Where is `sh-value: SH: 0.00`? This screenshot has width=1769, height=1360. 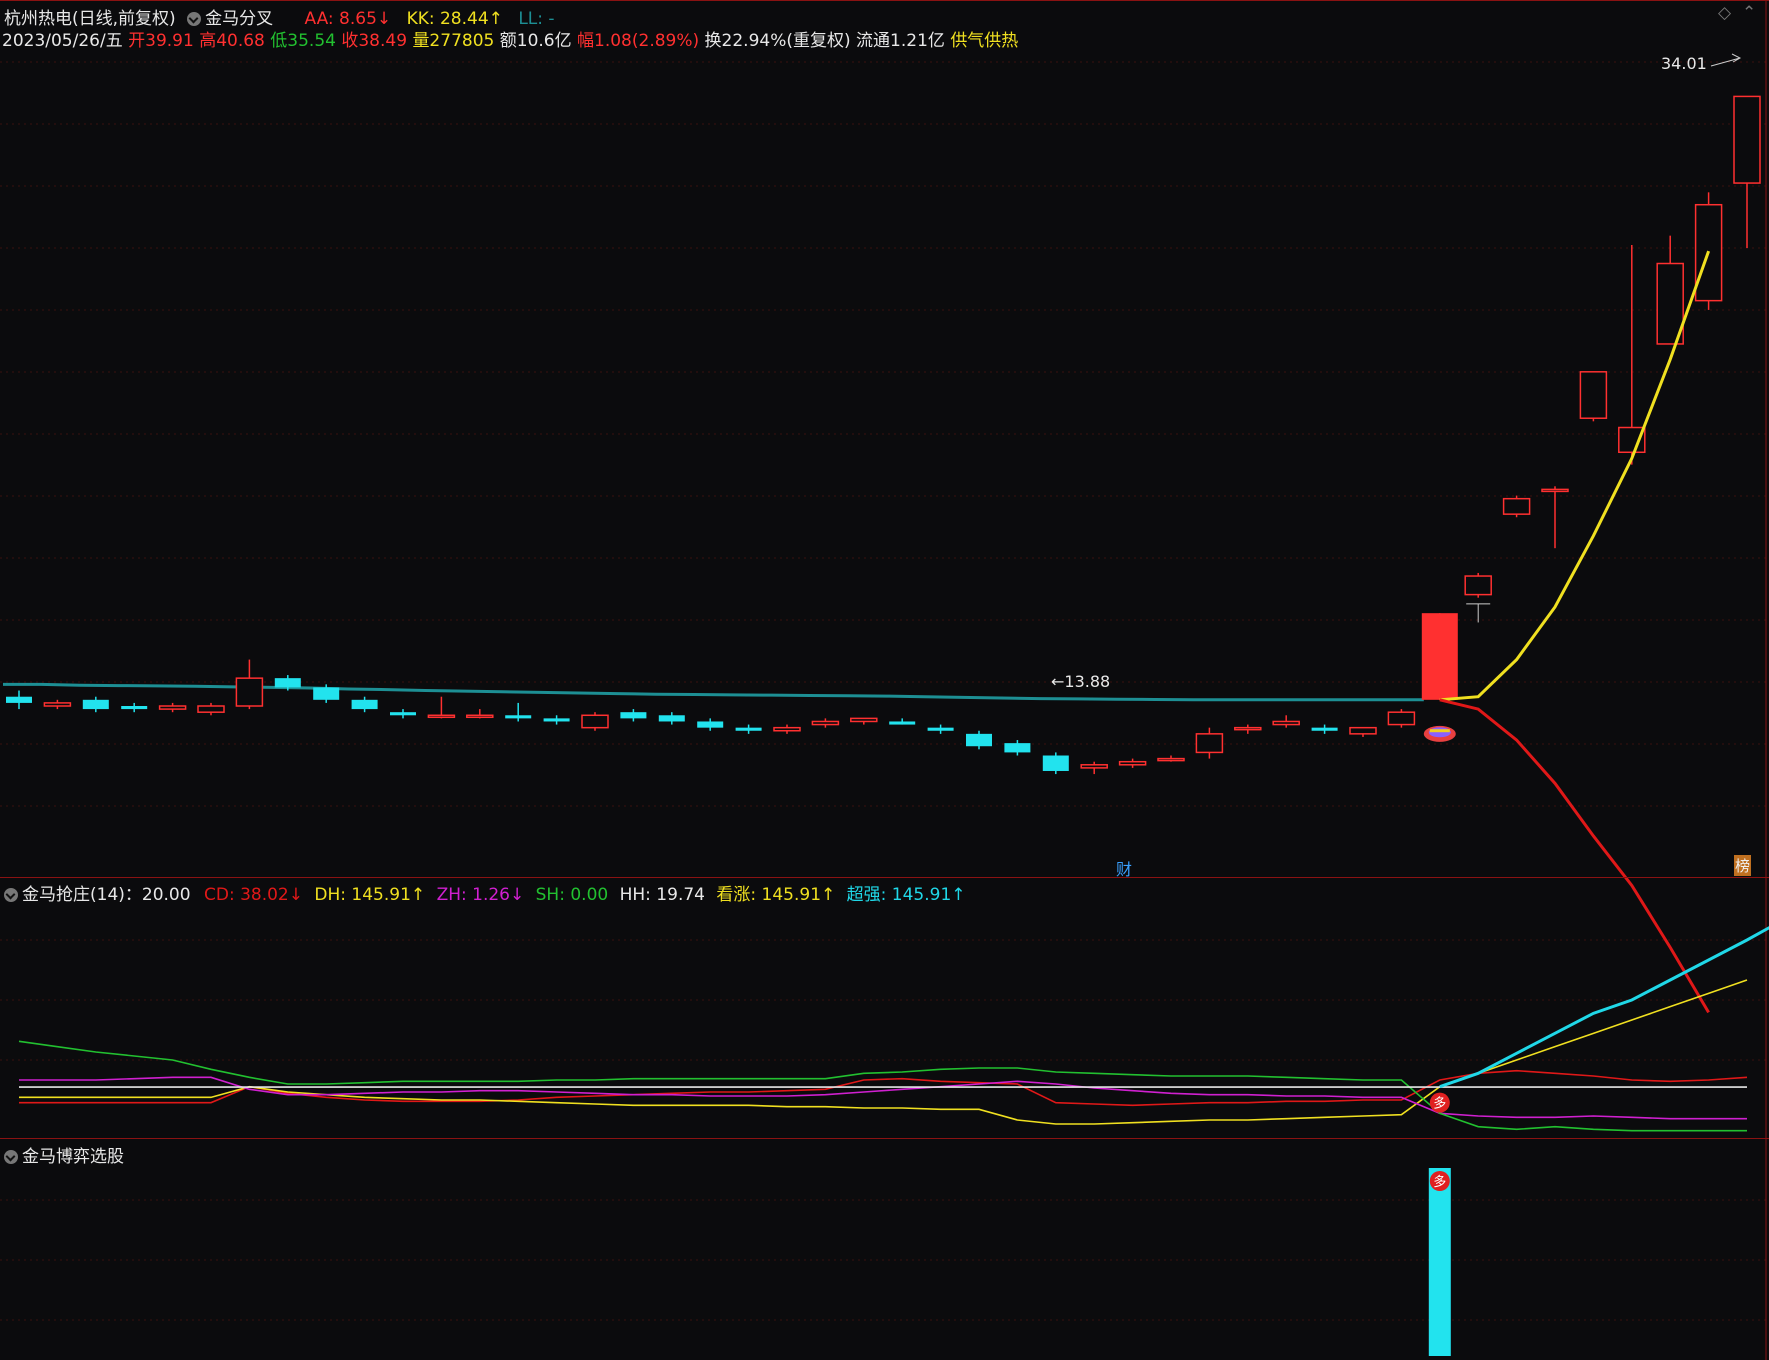
sh-value: SH: 0.00 is located at coordinates (572, 895).